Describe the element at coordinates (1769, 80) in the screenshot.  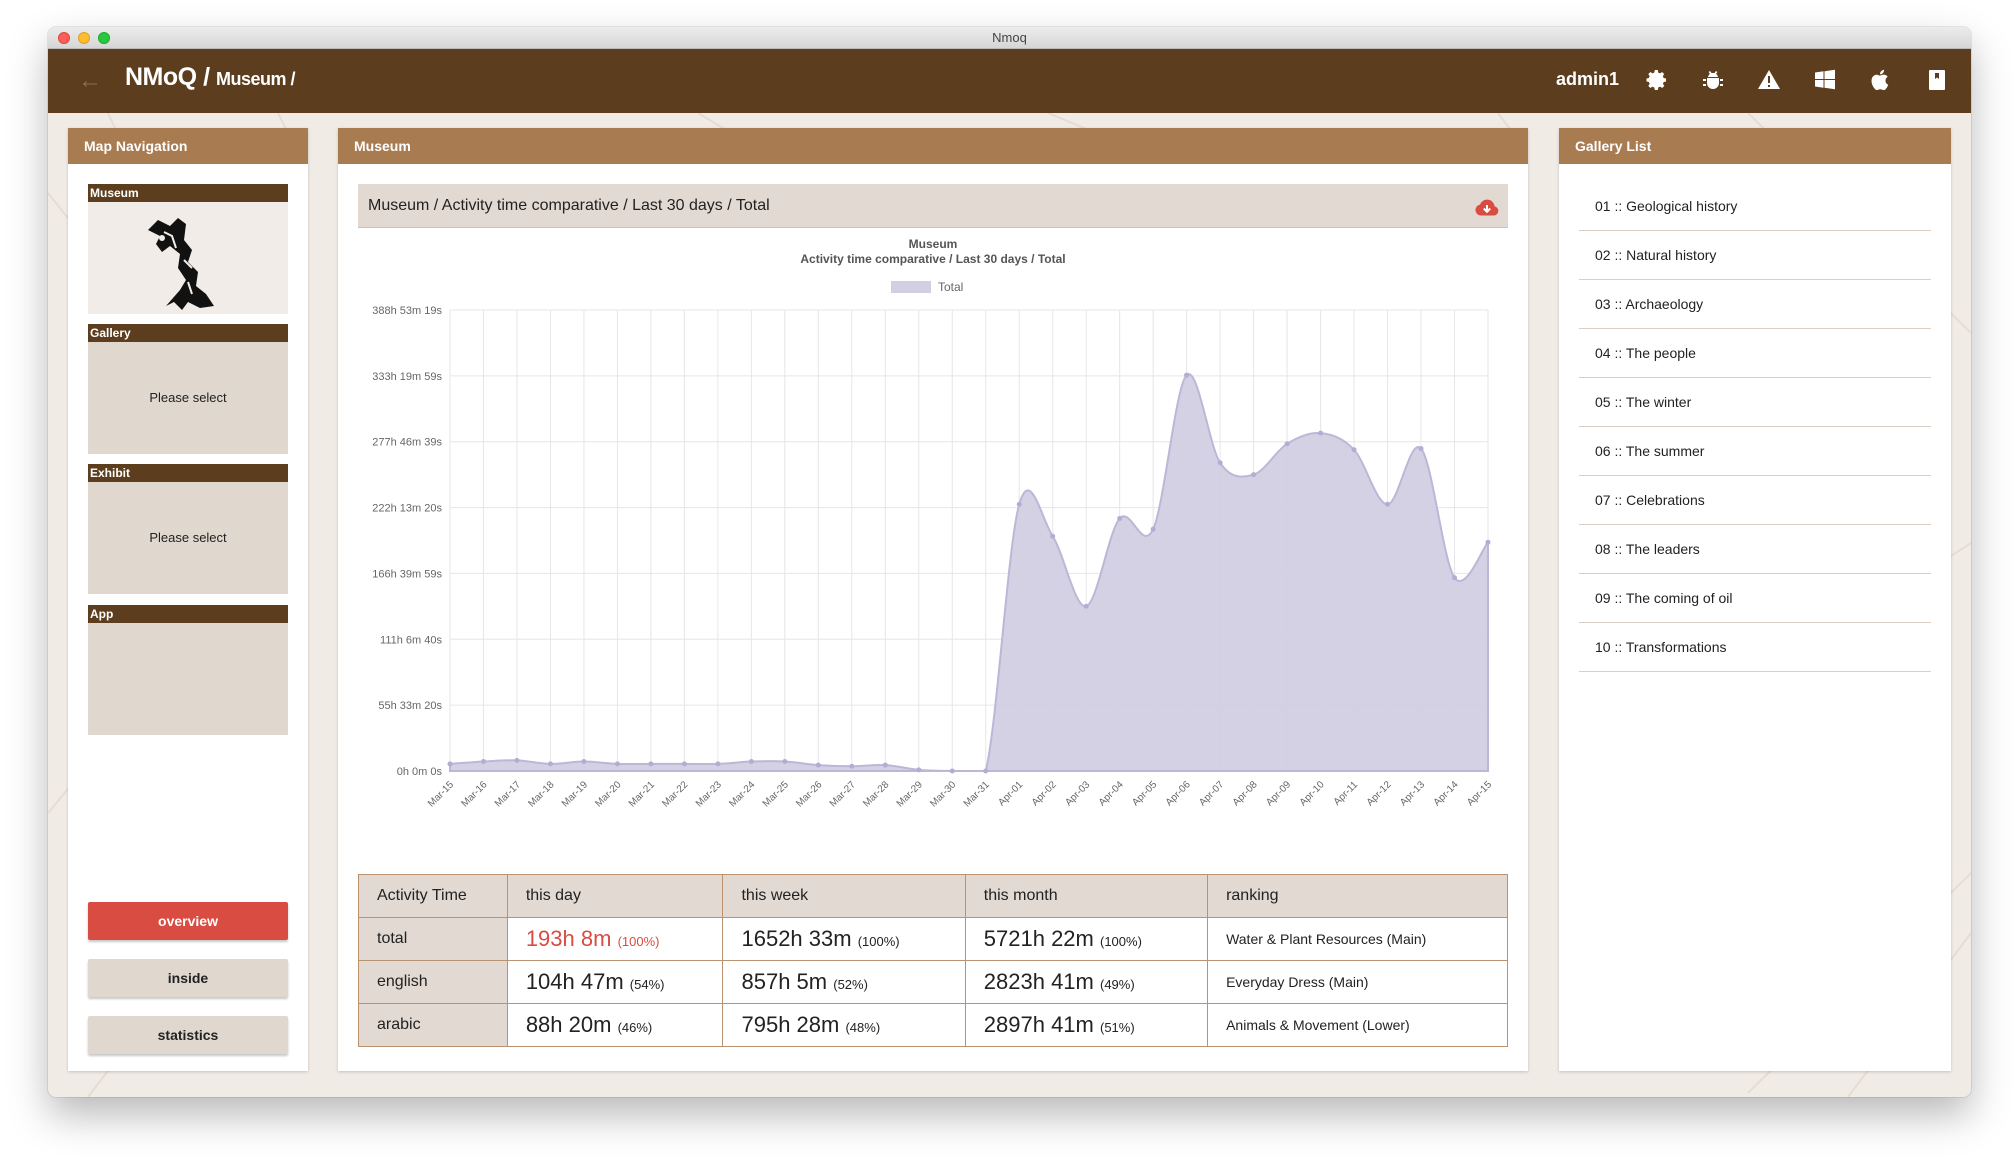
I see `warning-icon` at that location.